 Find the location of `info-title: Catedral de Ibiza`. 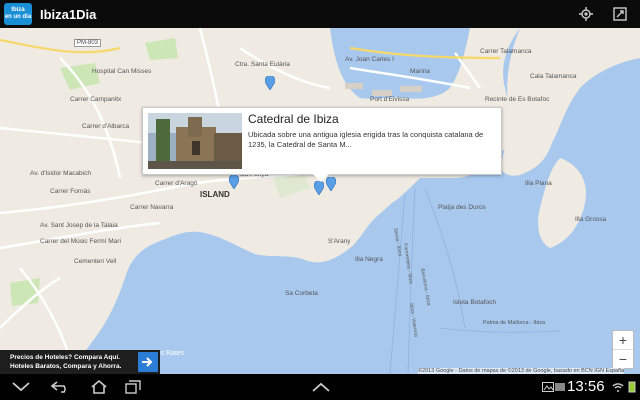

info-title: Catedral de Ibiza is located at coordinates (293, 119).